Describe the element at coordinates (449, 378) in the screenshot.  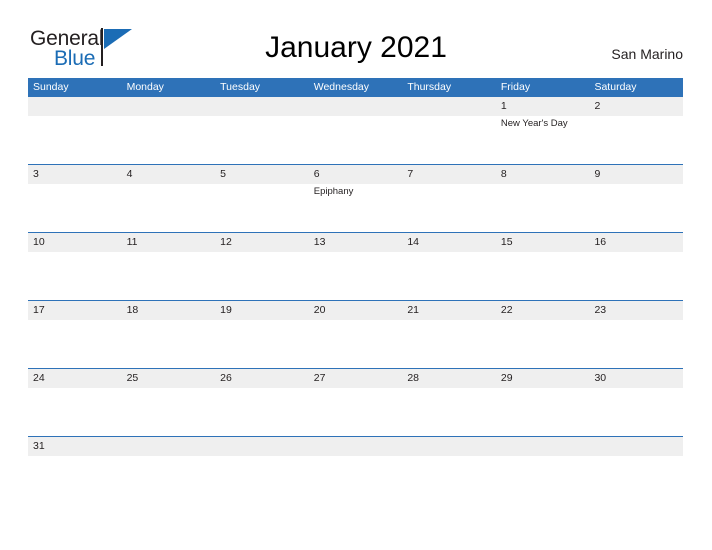
I see `day-number: 28` at that location.